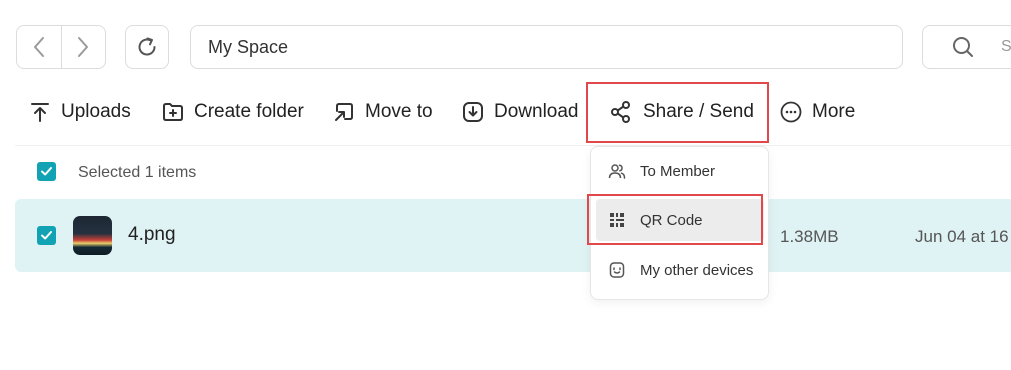  What do you see at coordinates (963, 47) in the screenshot?
I see `search-icon` at bounding box center [963, 47].